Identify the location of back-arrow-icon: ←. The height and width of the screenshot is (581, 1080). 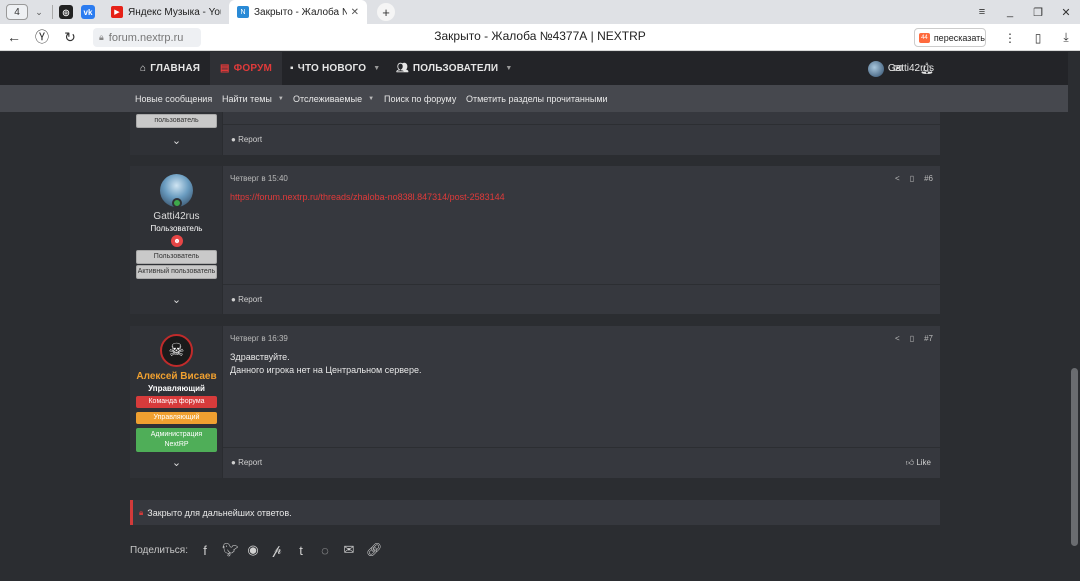
(14, 37).